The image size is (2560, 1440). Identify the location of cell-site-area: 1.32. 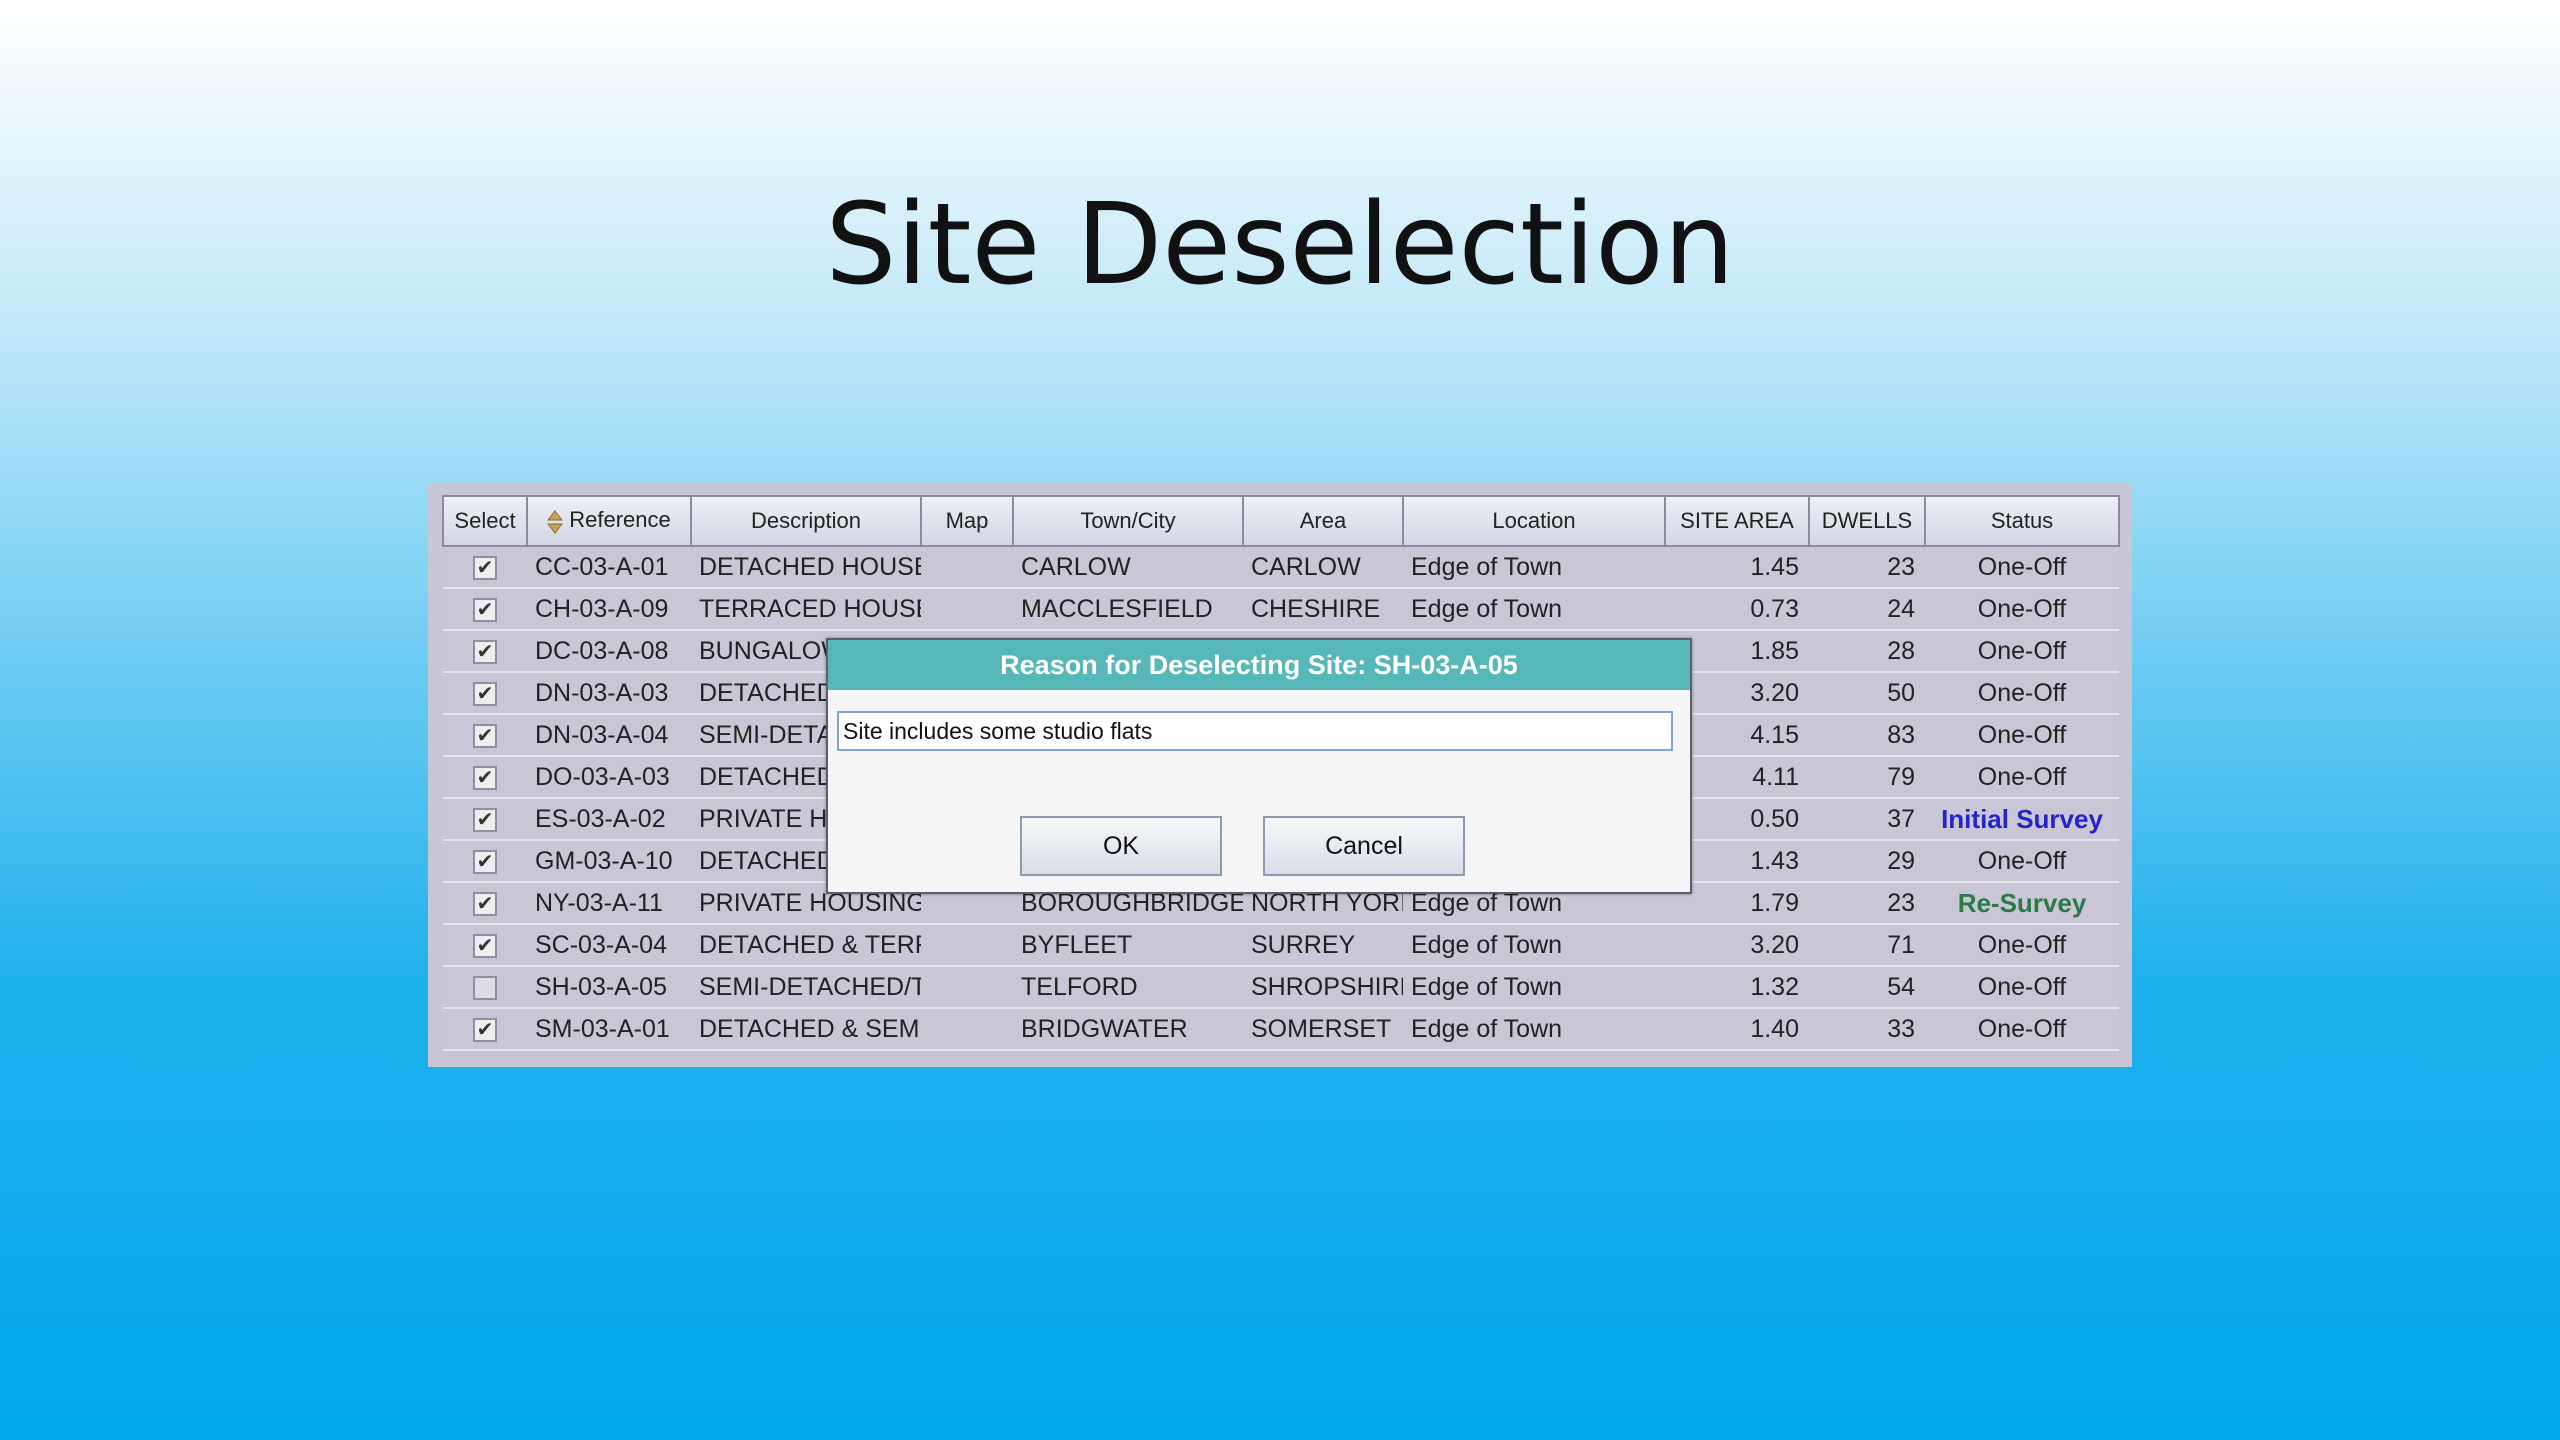
(1737, 987).